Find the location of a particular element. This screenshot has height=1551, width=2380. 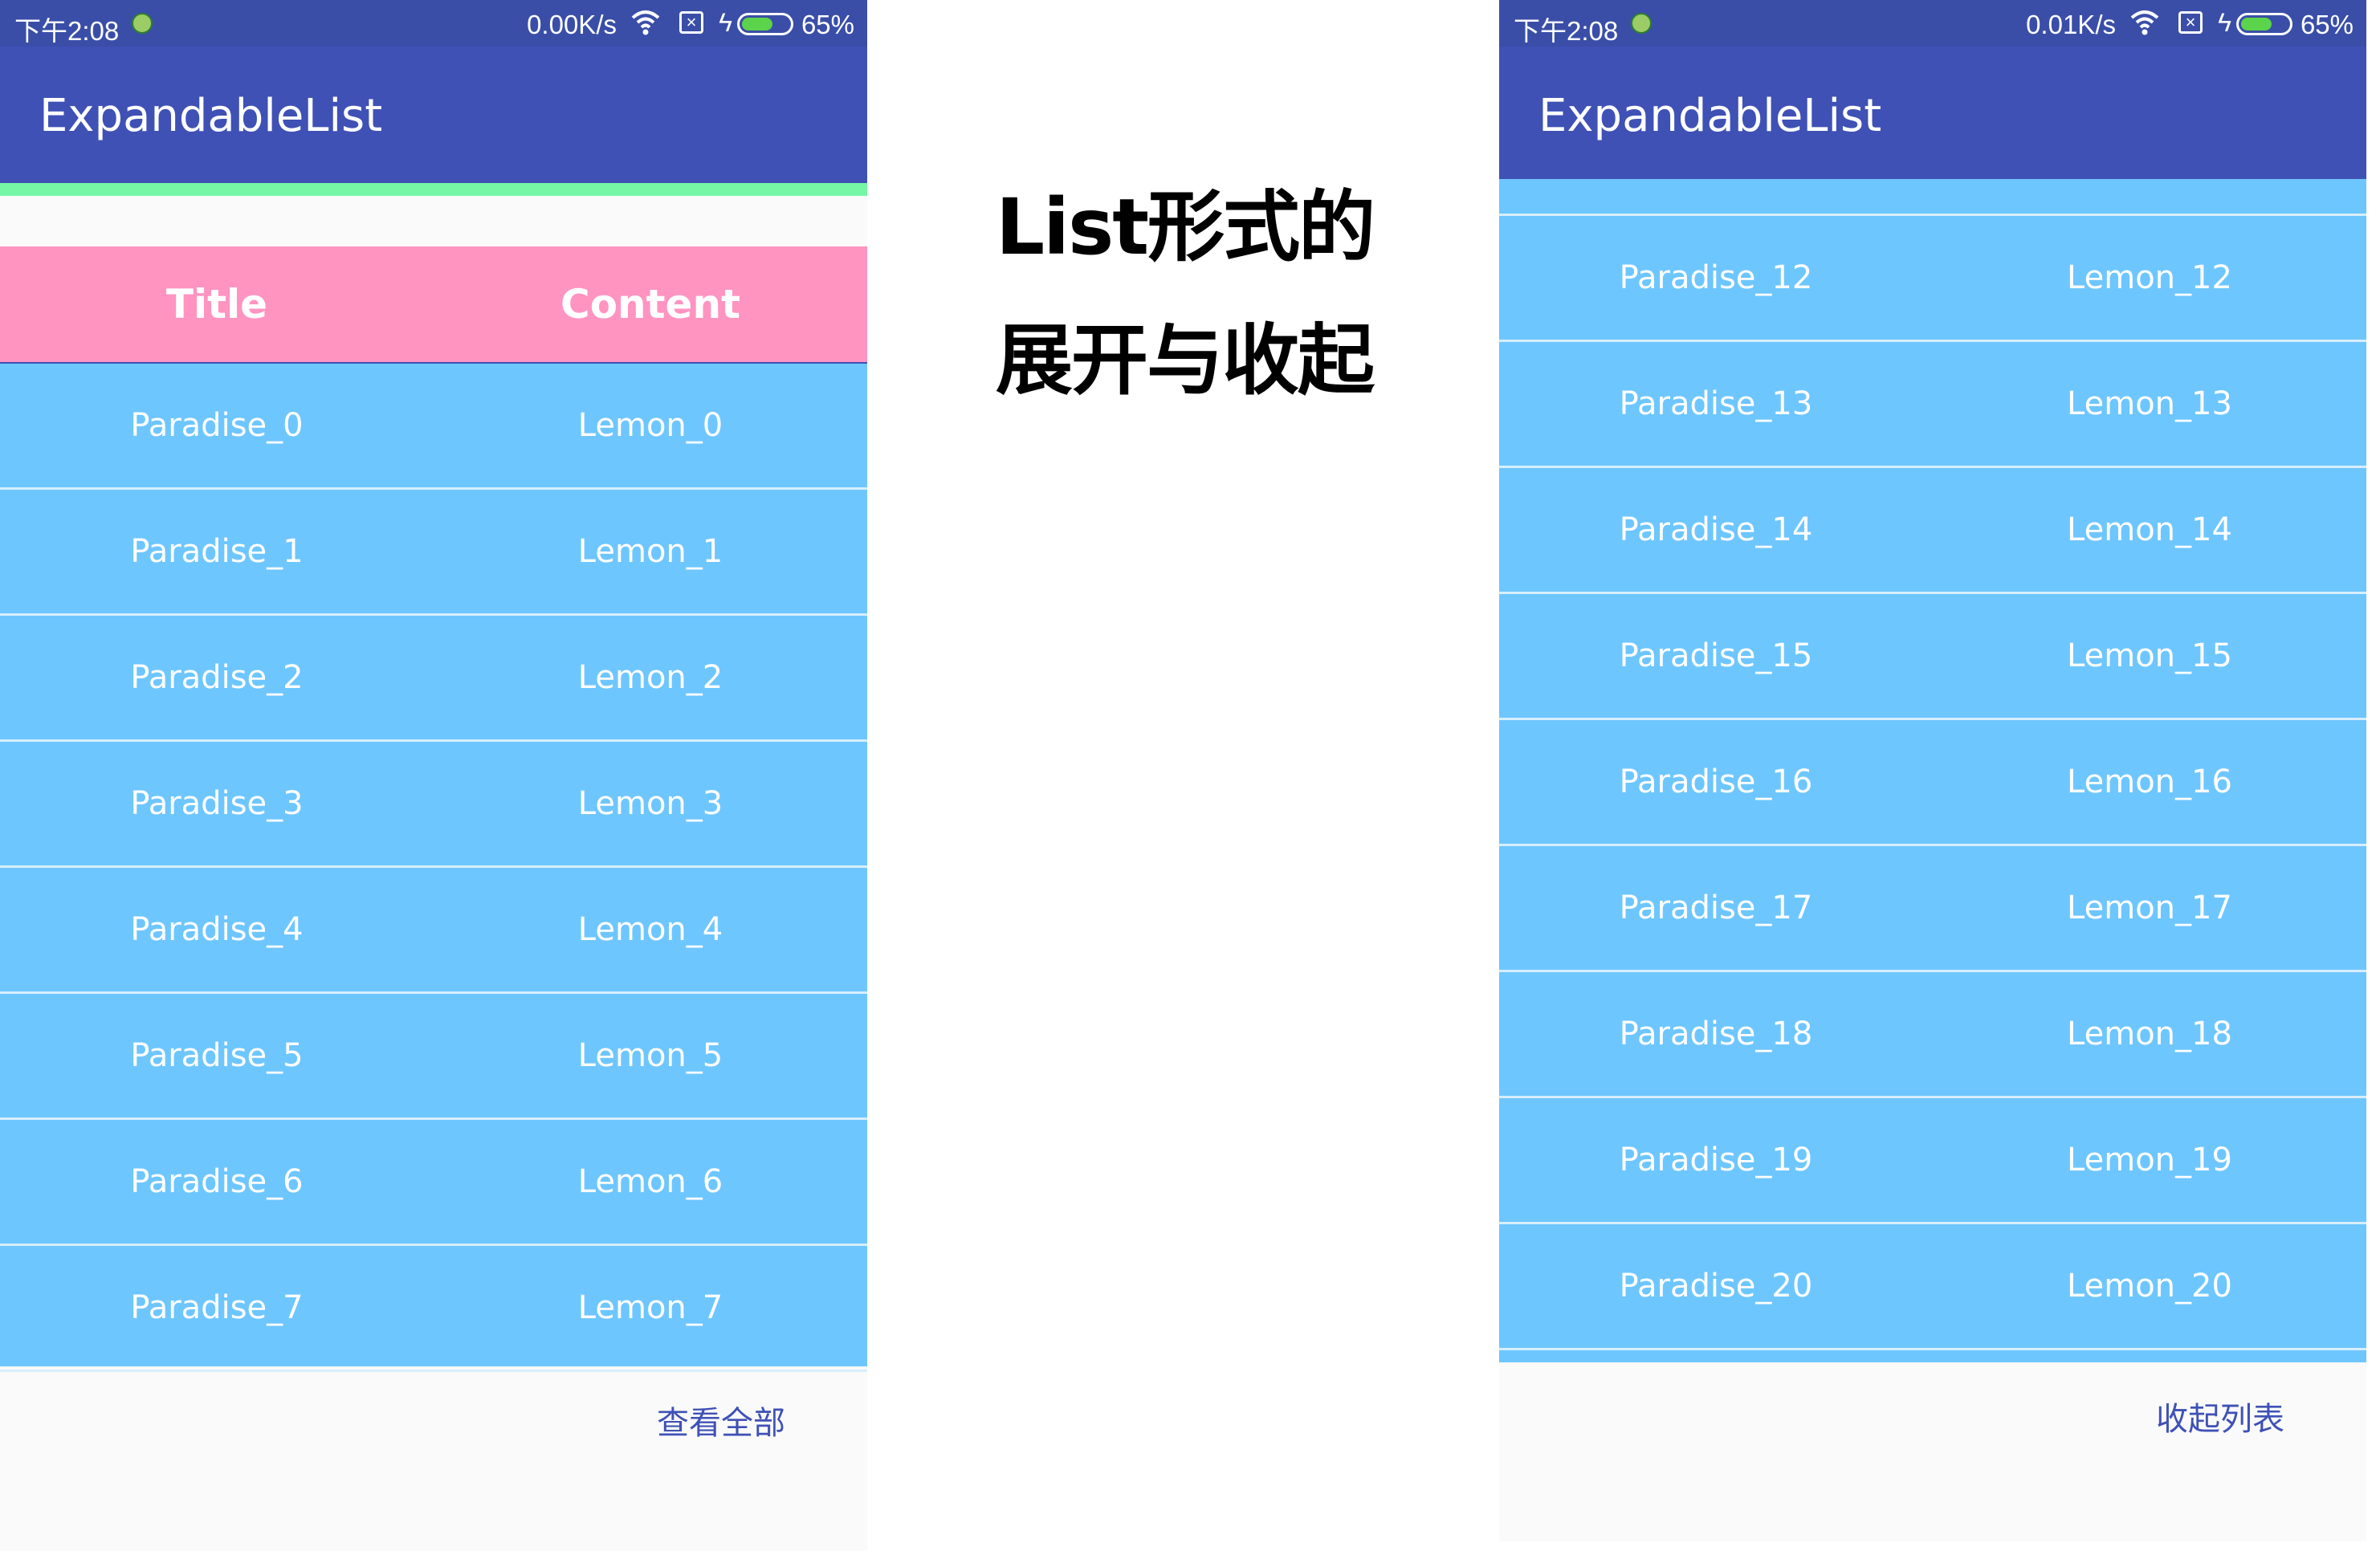

item-title: Paradise_0 is located at coordinates (217, 426).